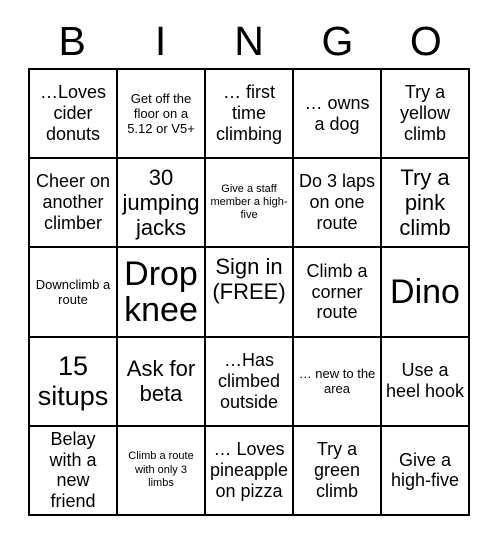  I want to click on bingo-square-r4-c2: Ask for beta, so click(162, 382).